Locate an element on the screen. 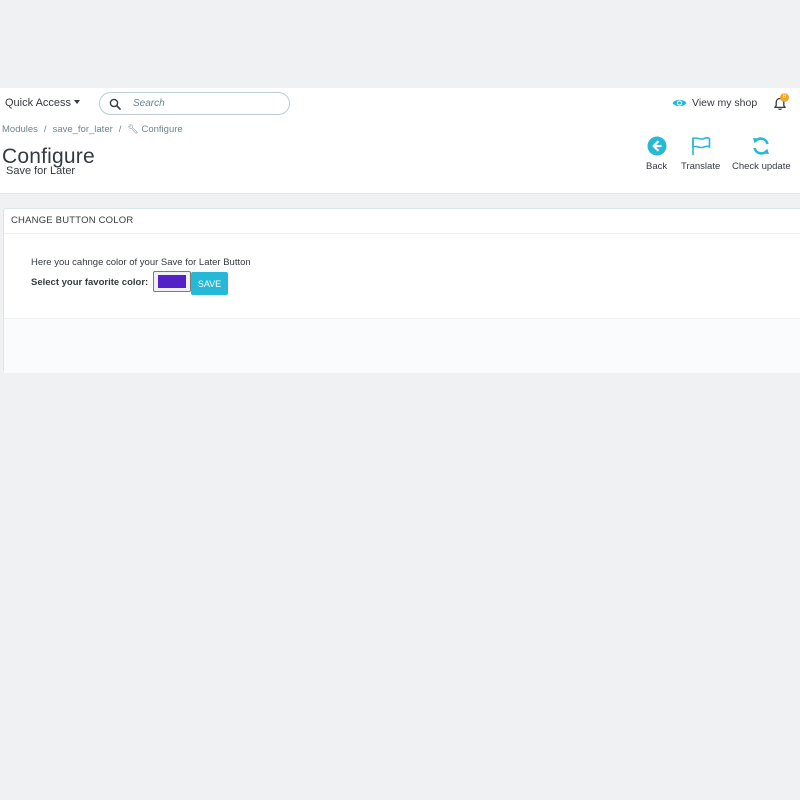  breadcrumb: Modules / save_for_later / 🔧︎ Configure is located at coordinates (92, 129).